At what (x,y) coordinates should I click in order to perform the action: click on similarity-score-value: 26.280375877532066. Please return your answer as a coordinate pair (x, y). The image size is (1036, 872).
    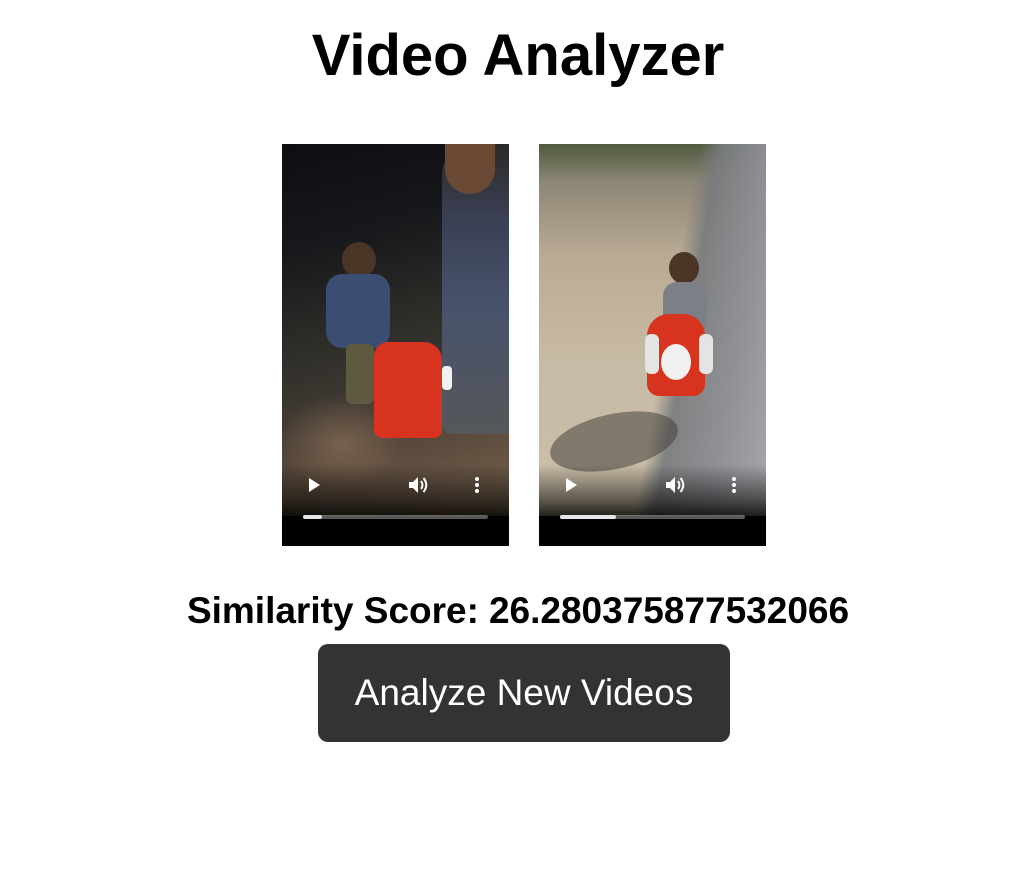
    Looking at the image, I should click on (669, 610).